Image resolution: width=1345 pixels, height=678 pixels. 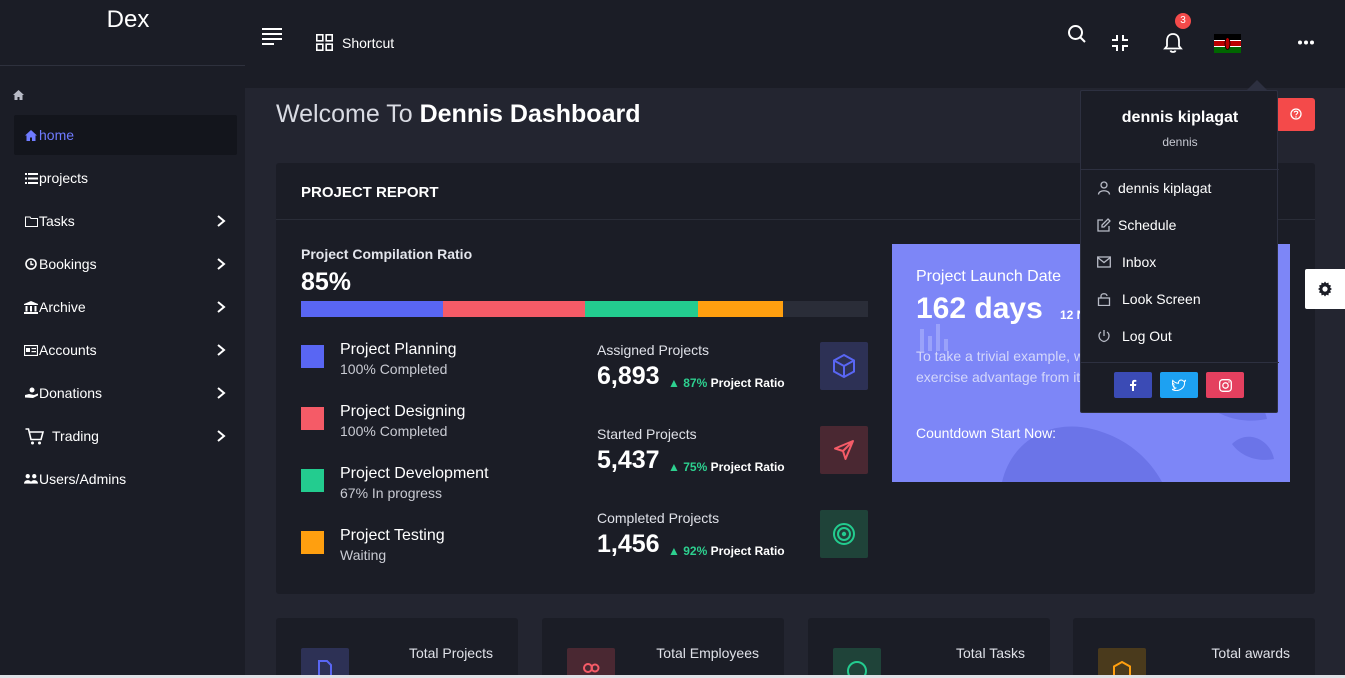 I want to click on card-total-employees: Total Employees, so click(x=663, y=648).